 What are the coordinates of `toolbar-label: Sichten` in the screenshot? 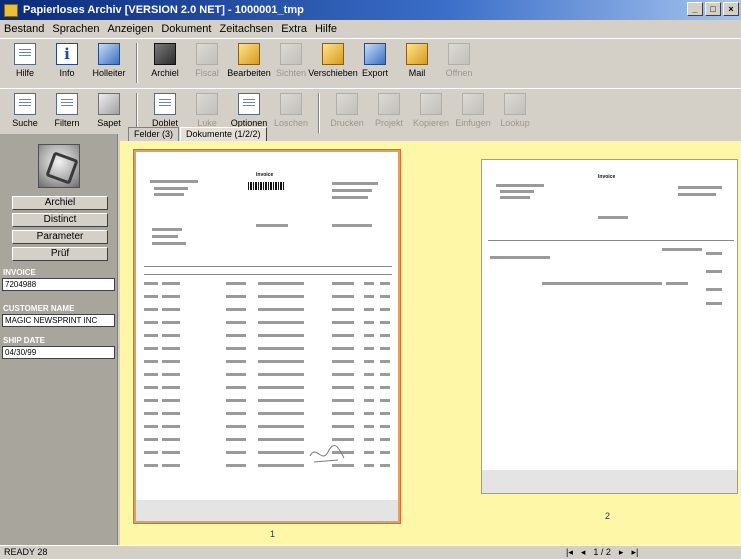 It's located at (291, 73).